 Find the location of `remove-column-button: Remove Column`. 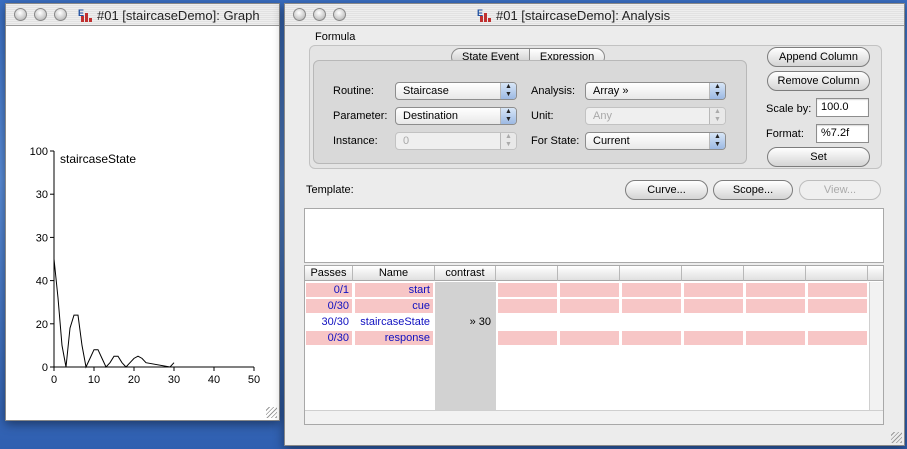

remove-column-button: Remove Column is located at coordinates (818, 81).